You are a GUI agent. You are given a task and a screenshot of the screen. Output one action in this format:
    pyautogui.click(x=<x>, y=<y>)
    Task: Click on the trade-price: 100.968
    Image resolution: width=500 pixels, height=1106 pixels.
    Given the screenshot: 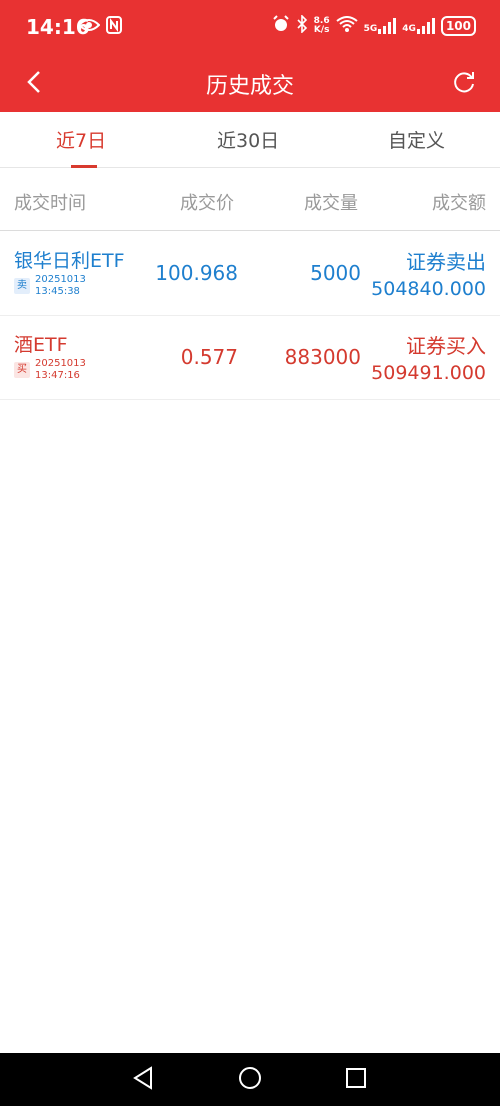 What is the action you would take?
    pyautogui.click(x=196, y=273)
    